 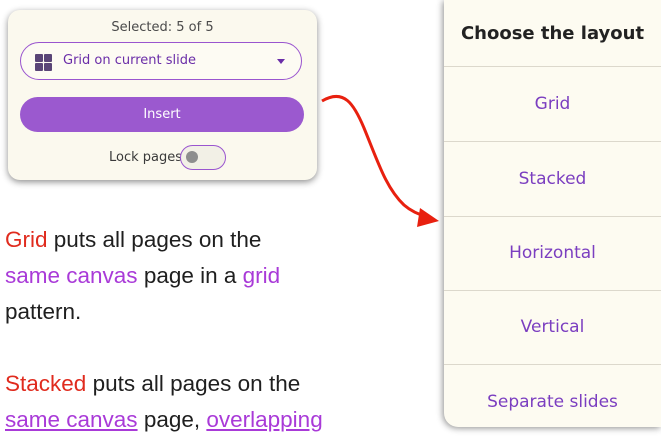 What do you see at coordinates (154, 239) in the screenshot?
I see `grid-desc-part1: puts all pages on the` at bounding box center [154, 239].